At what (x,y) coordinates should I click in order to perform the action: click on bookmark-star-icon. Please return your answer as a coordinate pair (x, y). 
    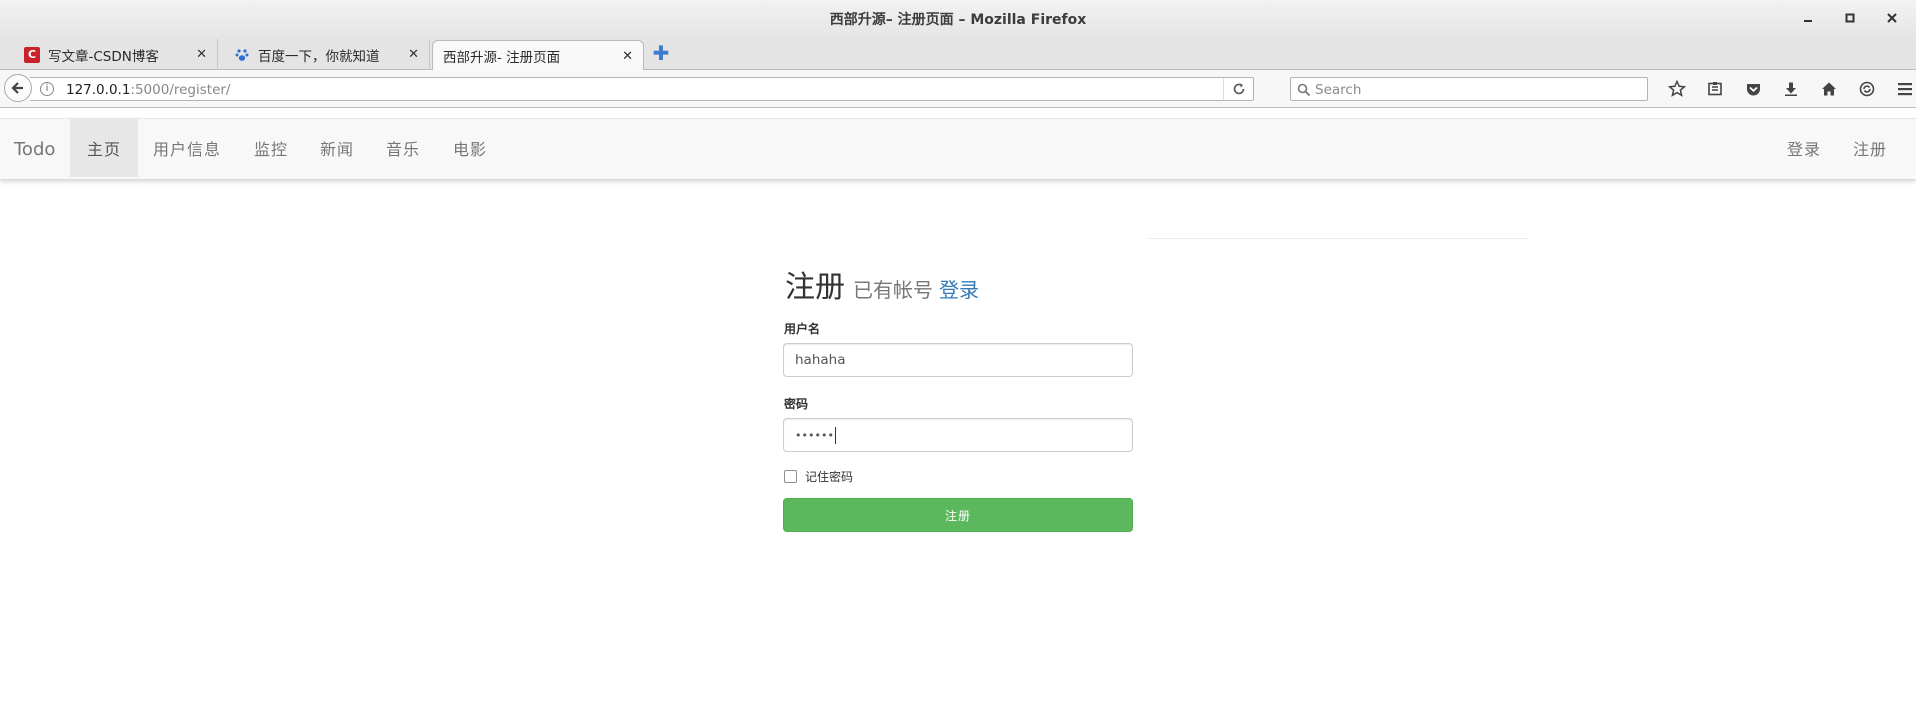
    Looking at the image, I should click on (1677, 89).